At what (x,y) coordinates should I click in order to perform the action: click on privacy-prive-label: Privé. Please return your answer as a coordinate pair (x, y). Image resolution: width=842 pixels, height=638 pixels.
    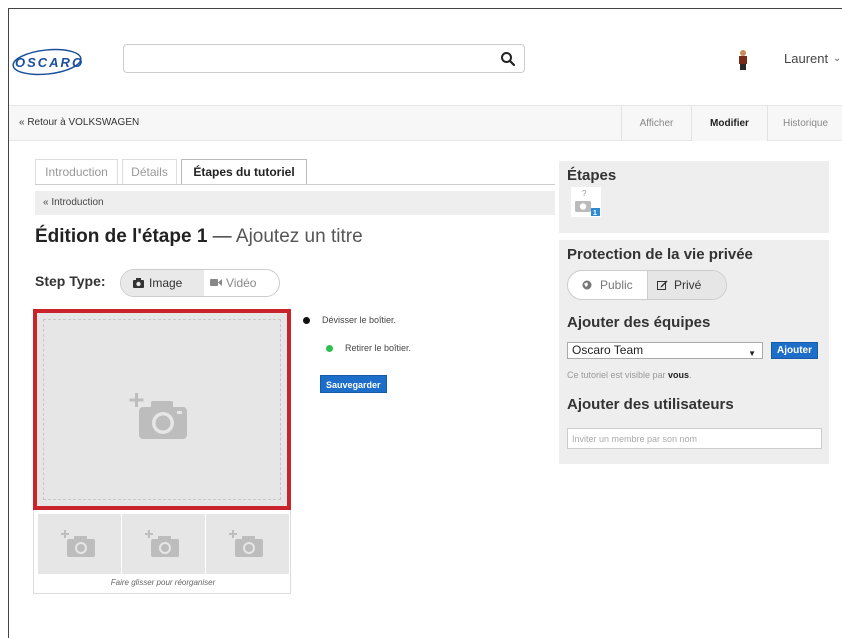
    Looking at the image, I should click on (688, 285).